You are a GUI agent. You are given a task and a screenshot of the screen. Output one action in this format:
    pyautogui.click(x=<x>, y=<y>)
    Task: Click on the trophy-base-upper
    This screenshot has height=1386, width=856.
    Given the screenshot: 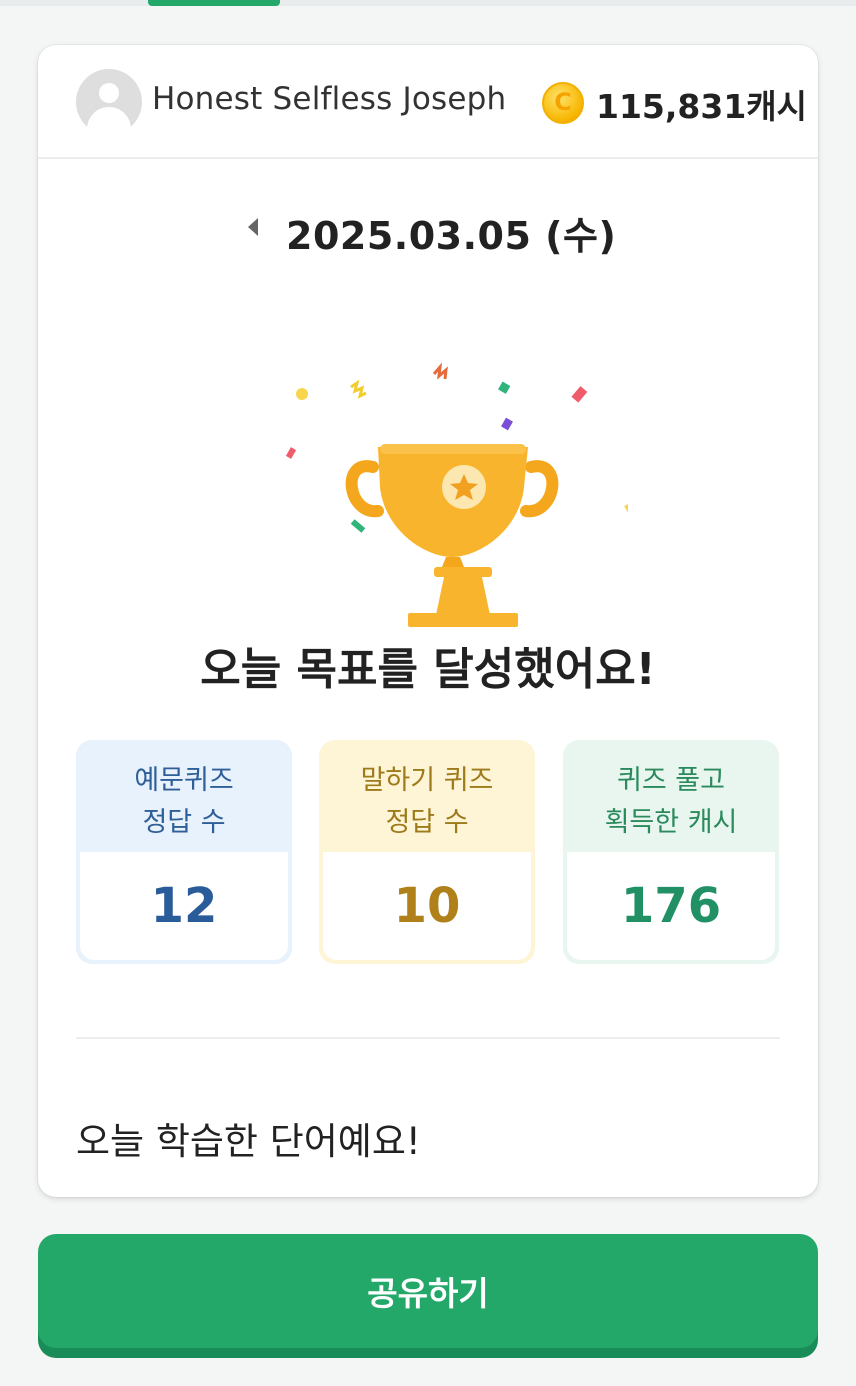 What is the action you would take?
    pyautogui.click(x=463, y=596)
    